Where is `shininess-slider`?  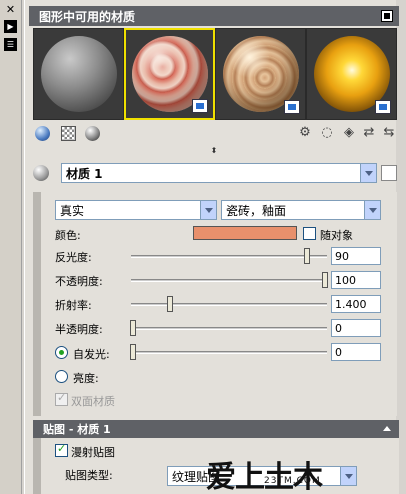 shininess-slider is located at coordinates (229, 256).